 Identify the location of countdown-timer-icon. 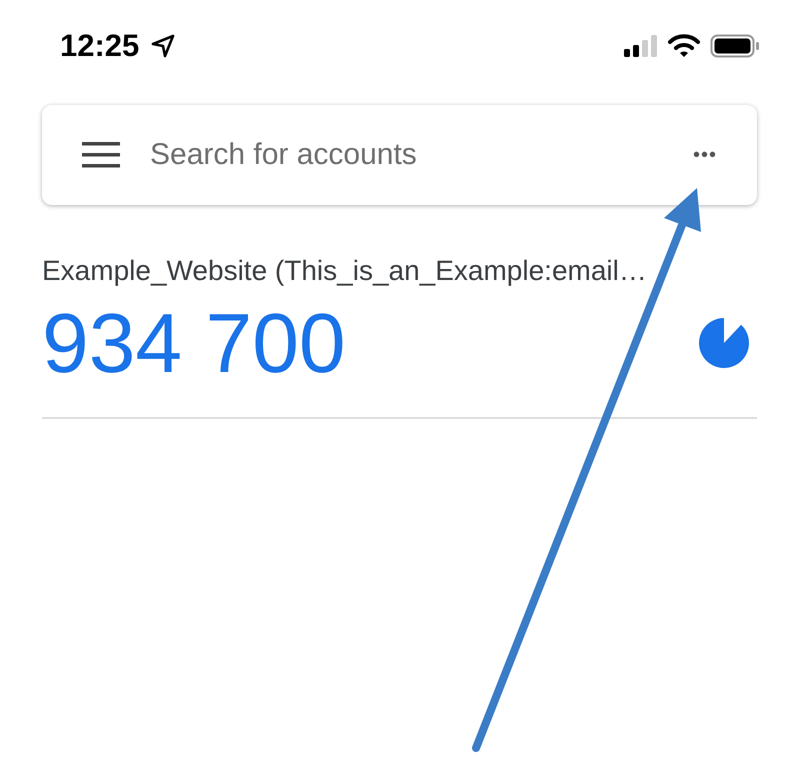
(724, 343).